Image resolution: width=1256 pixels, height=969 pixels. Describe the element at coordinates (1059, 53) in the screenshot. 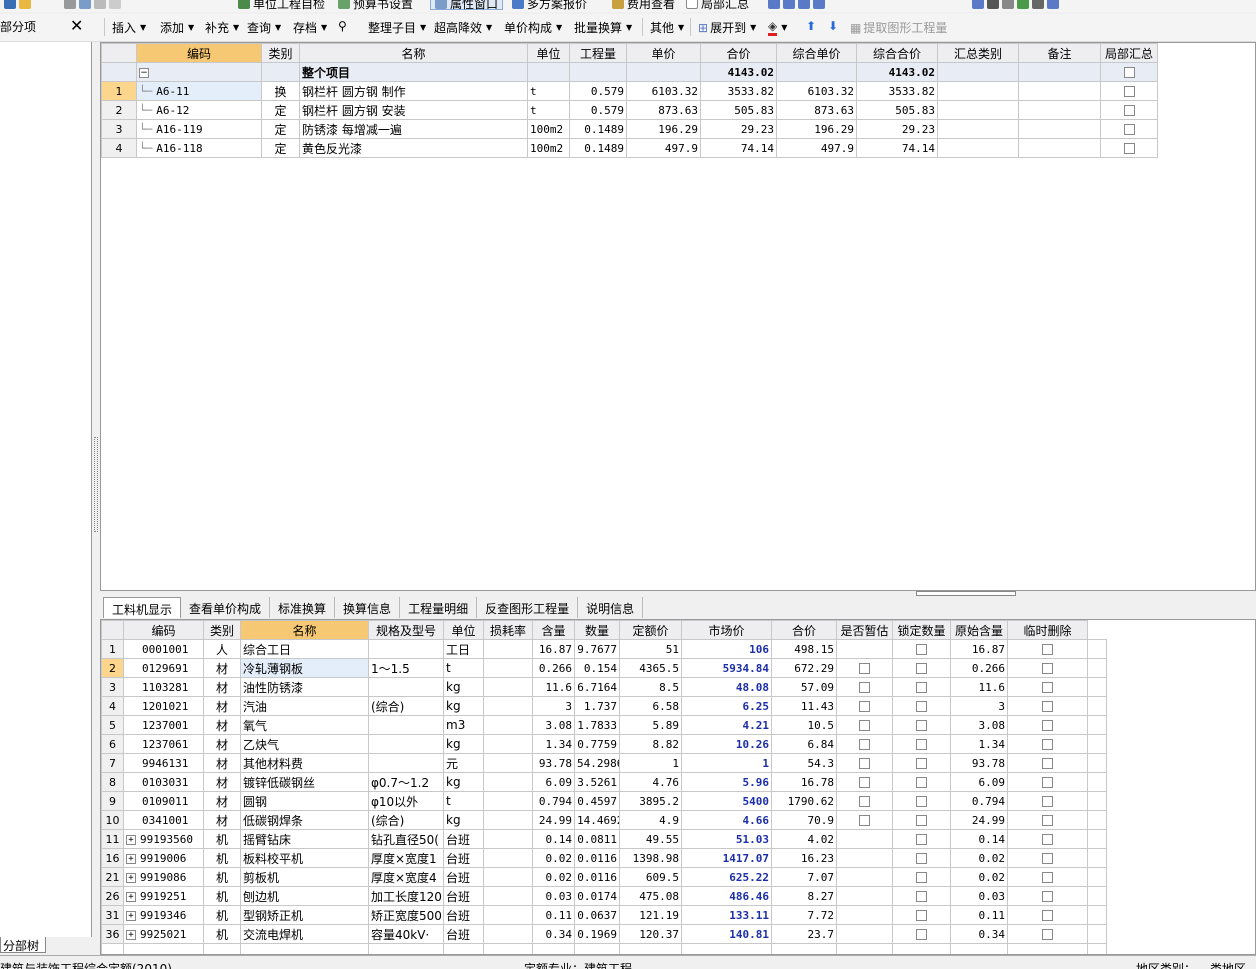

I see `col-header-remark: 备注` at that location.